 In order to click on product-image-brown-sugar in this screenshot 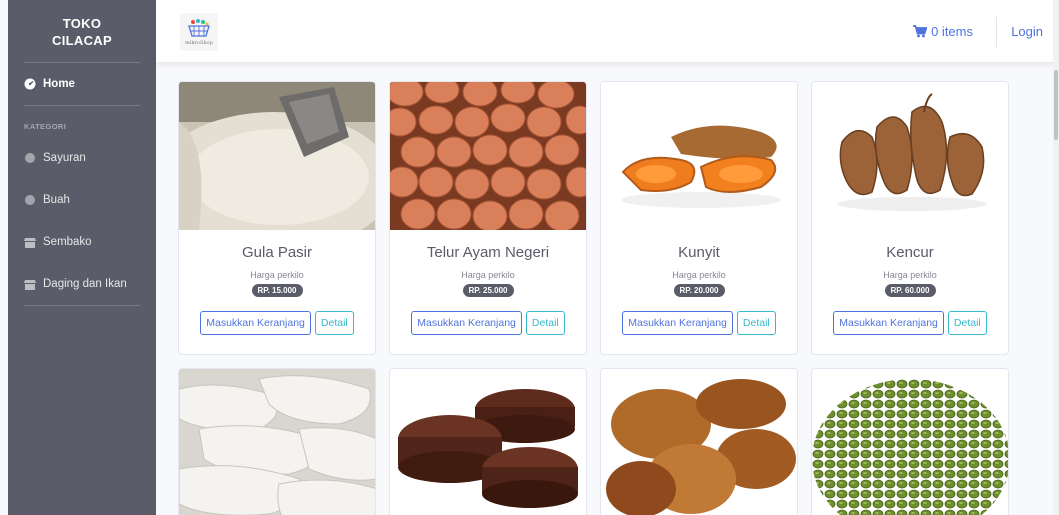, I will do `click(699, 442)`.